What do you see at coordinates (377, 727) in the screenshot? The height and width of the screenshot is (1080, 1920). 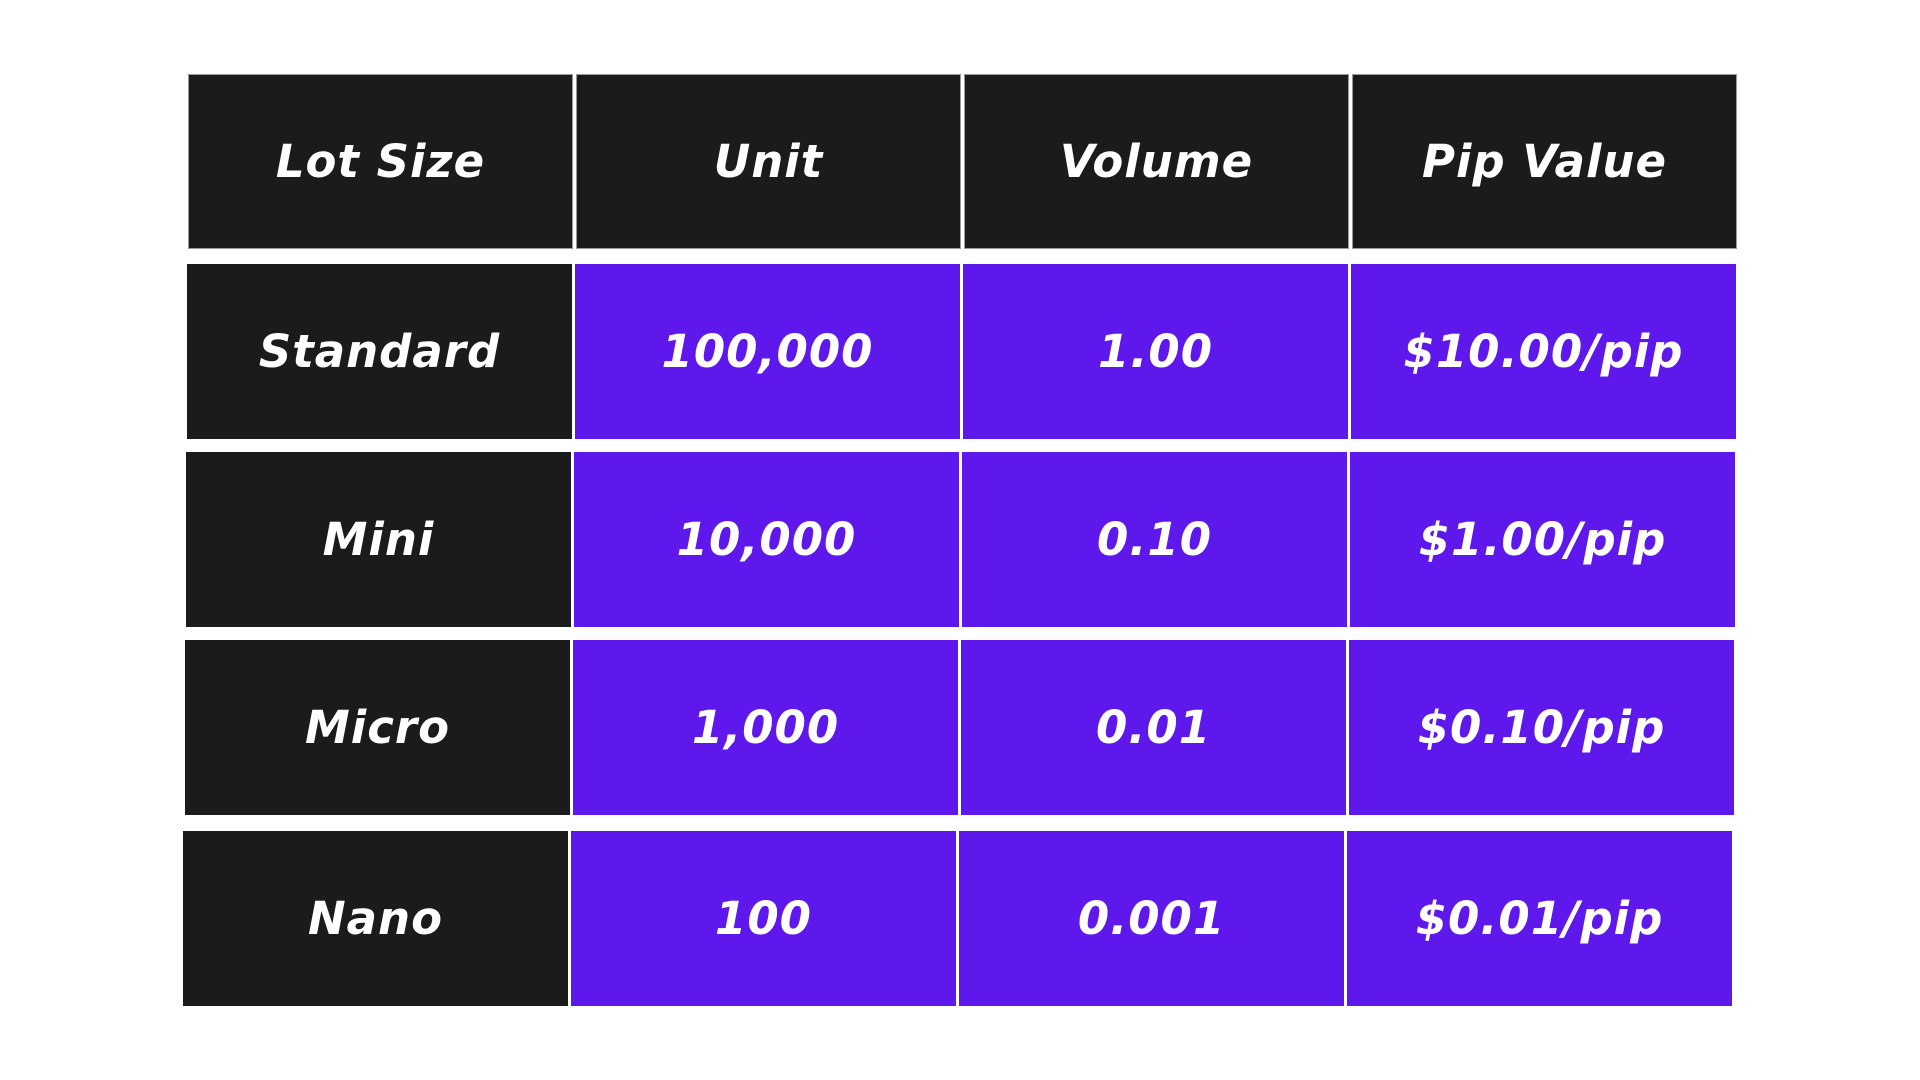 I see `lot-size-cell: Micro` at bounding box center [377, 727].